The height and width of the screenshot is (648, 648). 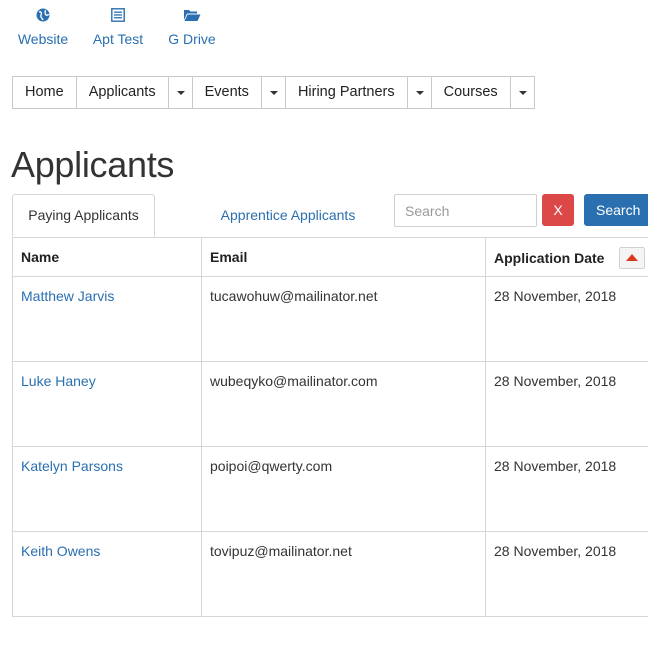 What do you see at coordinates (40, 257) in the screenshot?
I see `column-header-name: Name` at bounding box center [40, 257].